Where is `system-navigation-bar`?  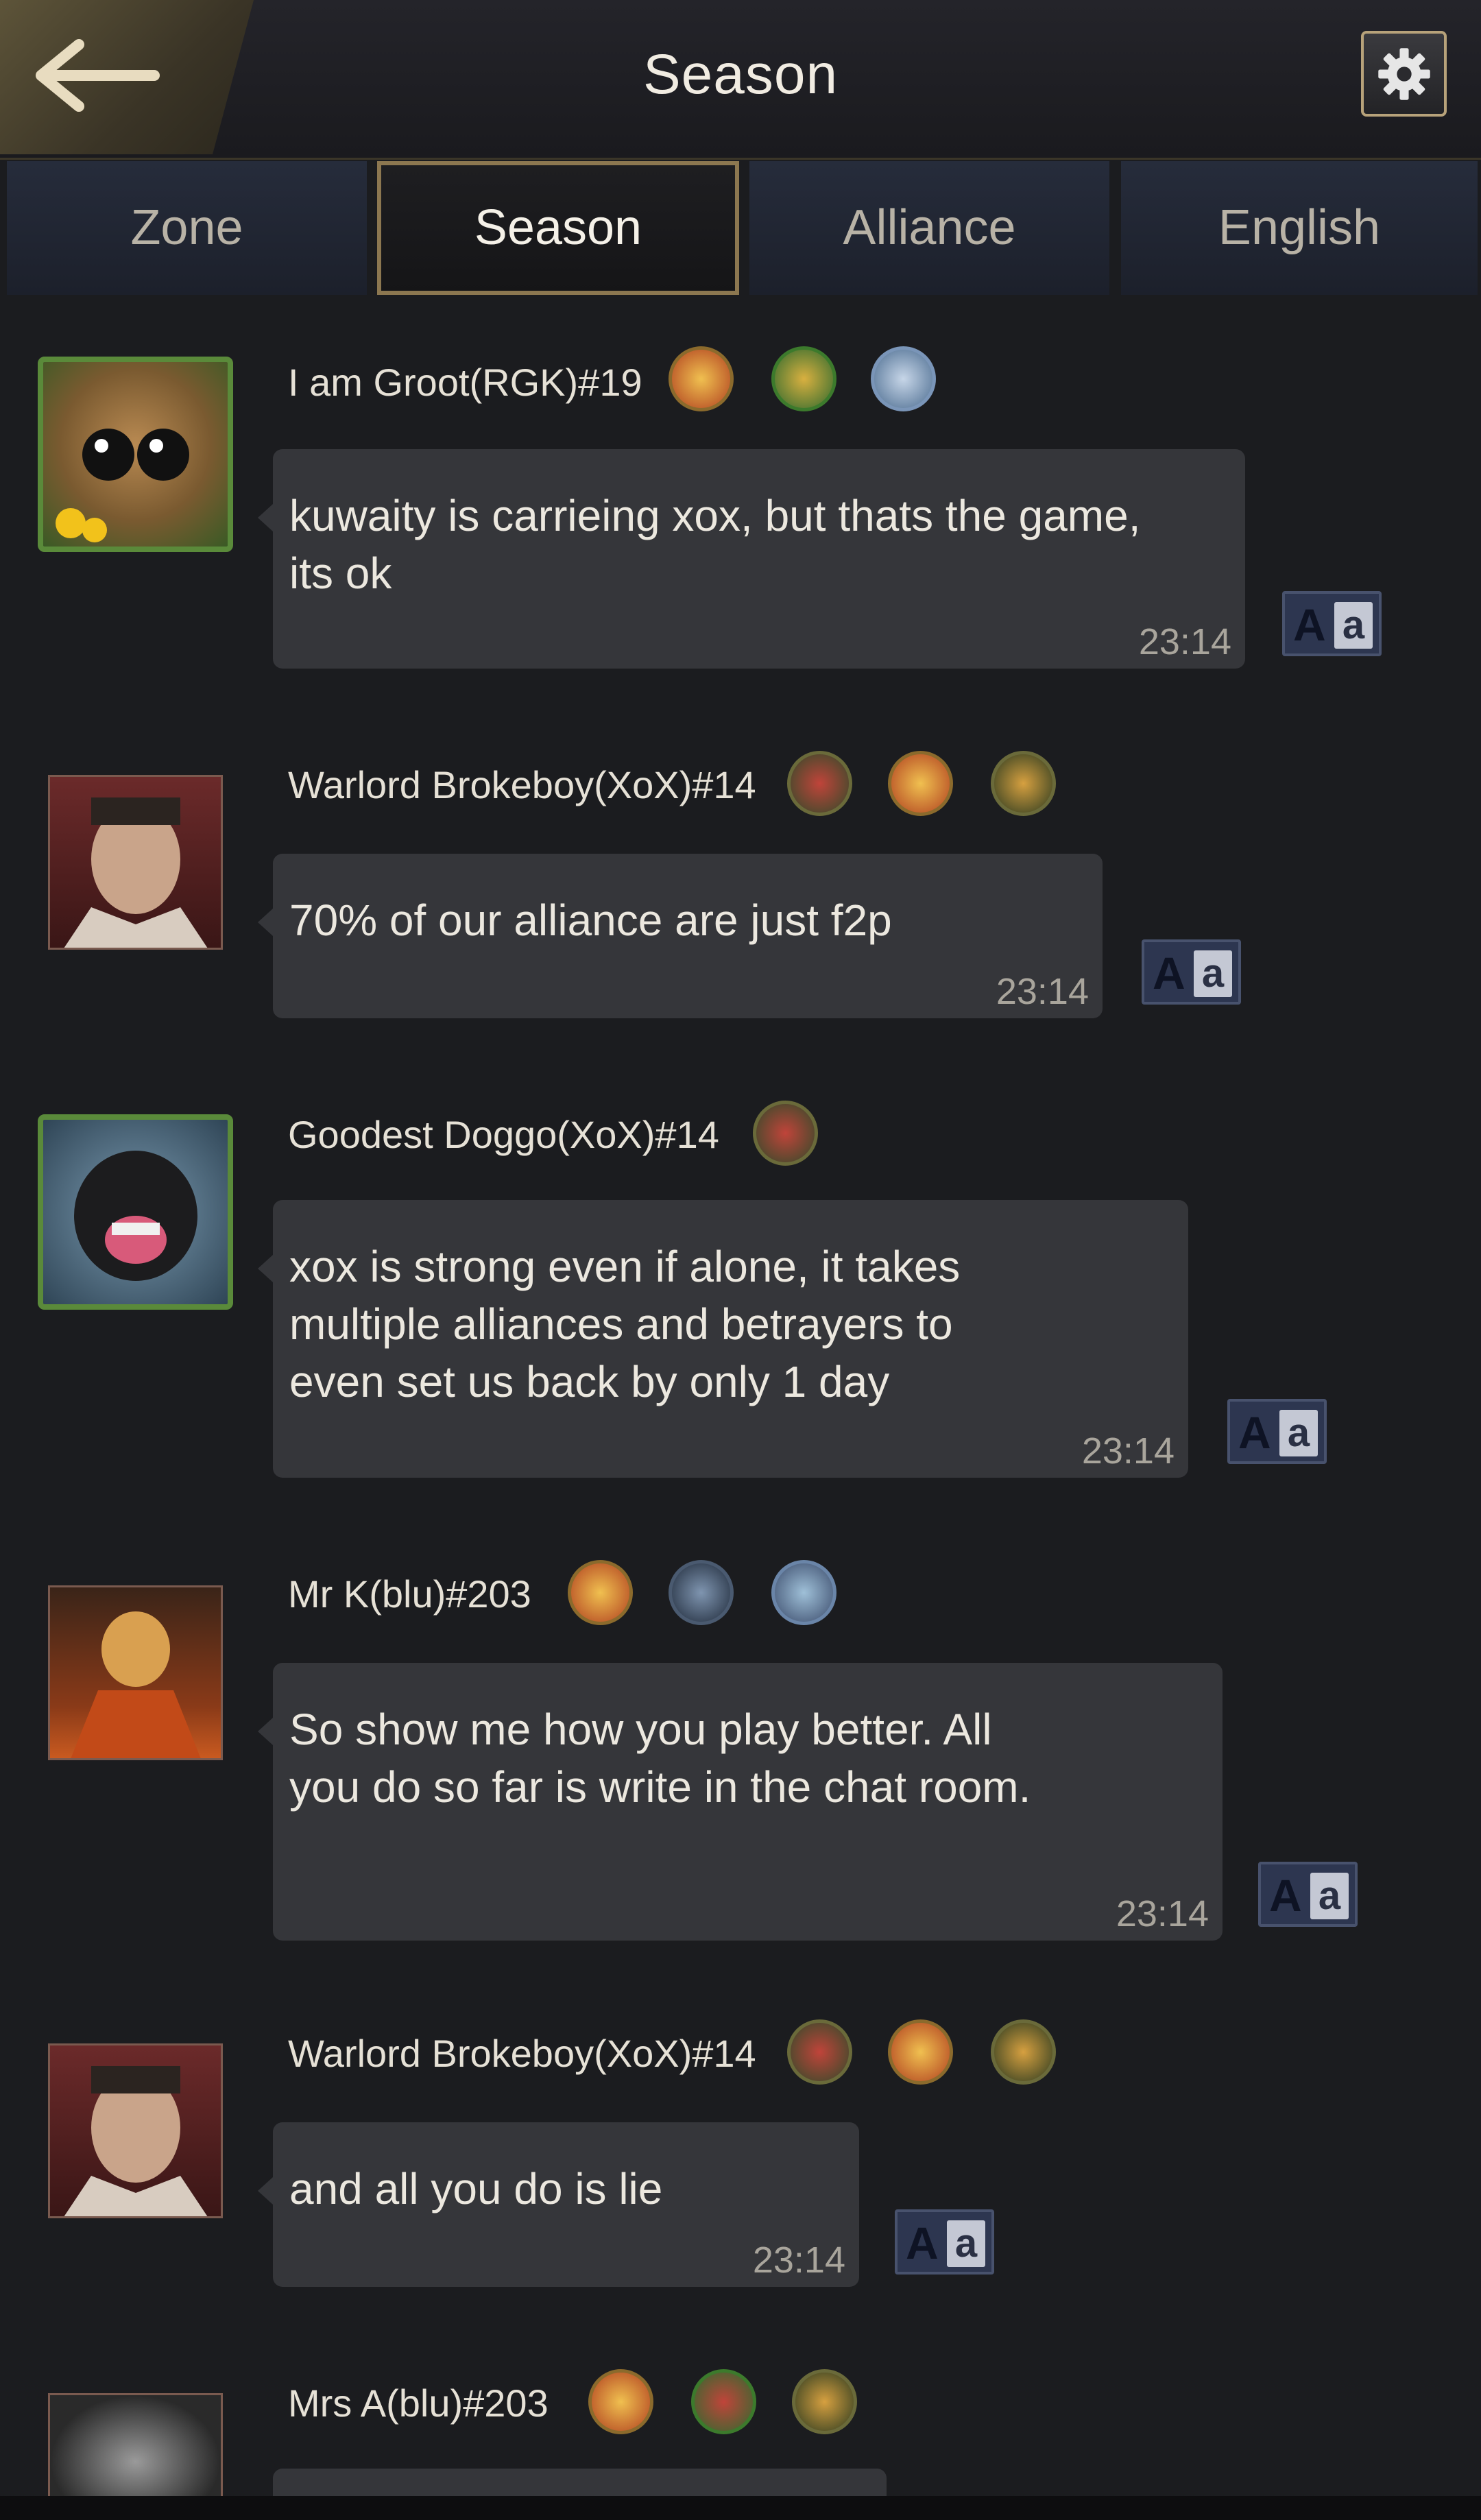
system-navigation-bar is located at coordinates (740, 2508).